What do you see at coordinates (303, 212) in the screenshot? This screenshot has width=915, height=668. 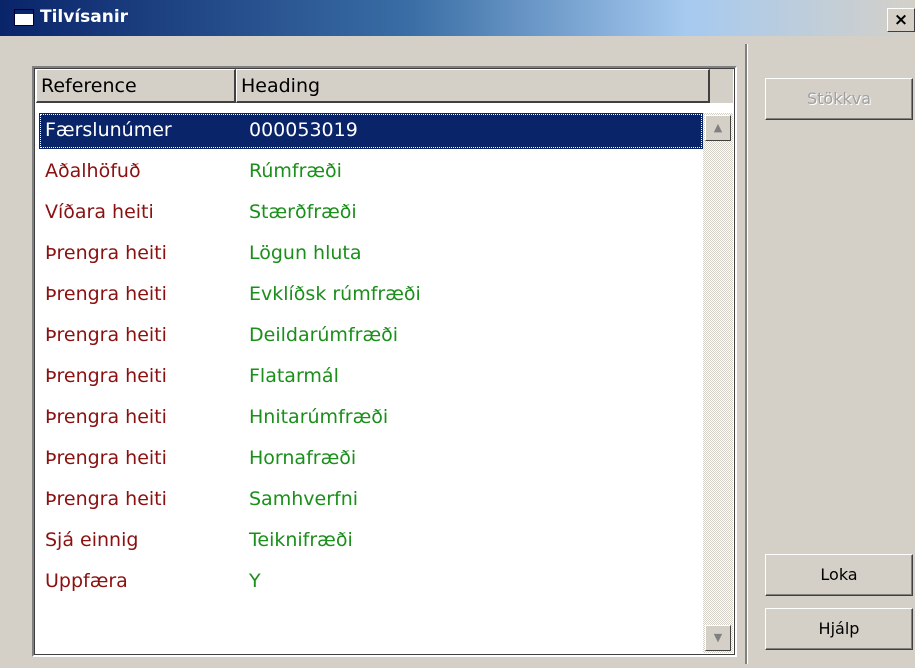 I see `heading-cell: Stærðfræði` at bounding box center [303, 212].